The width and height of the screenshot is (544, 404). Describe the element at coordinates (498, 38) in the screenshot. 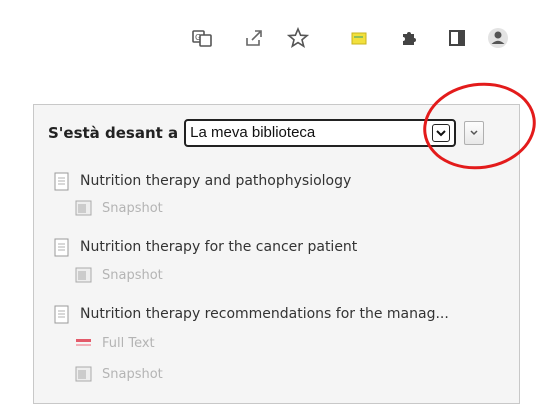

I see `profile-avatar-icon` at that location.